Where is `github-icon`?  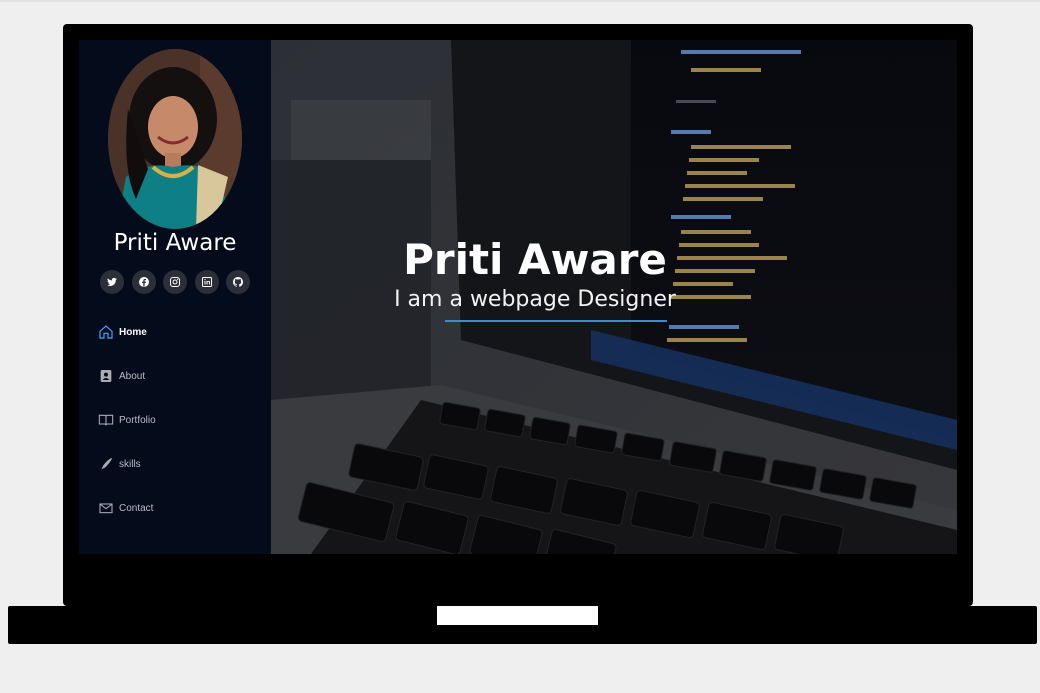
github-icon is located at coordinates (238, 281).